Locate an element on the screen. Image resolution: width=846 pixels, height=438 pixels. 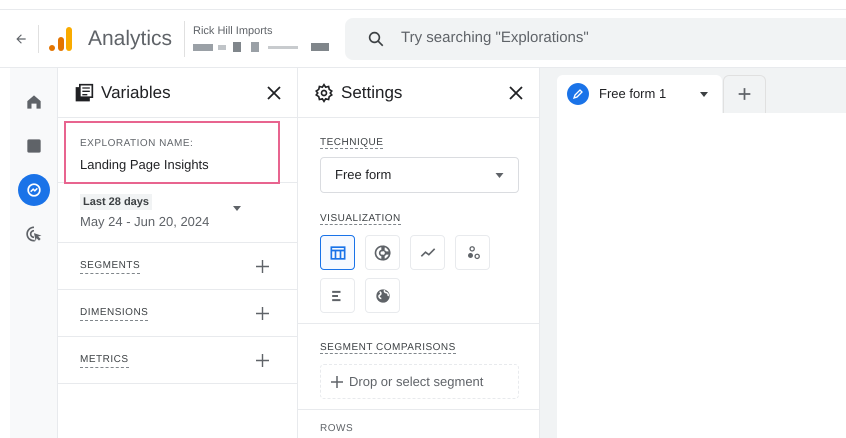
date-preset-chip: Last 28 days is located at coordinates (116, 202).